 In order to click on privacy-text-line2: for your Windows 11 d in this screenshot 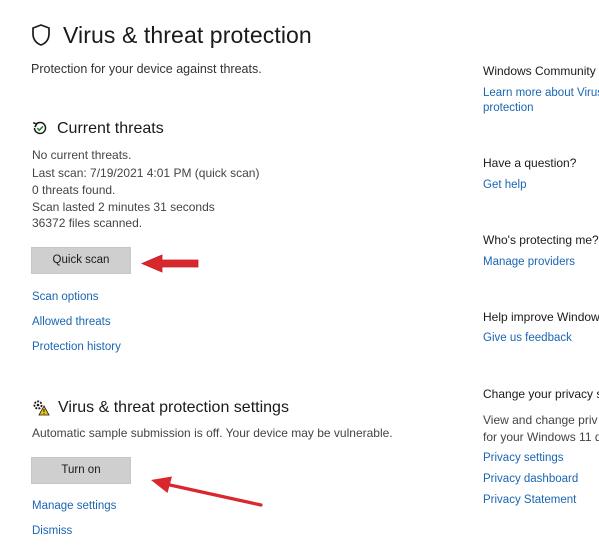, I will do `click(541, 437)`.